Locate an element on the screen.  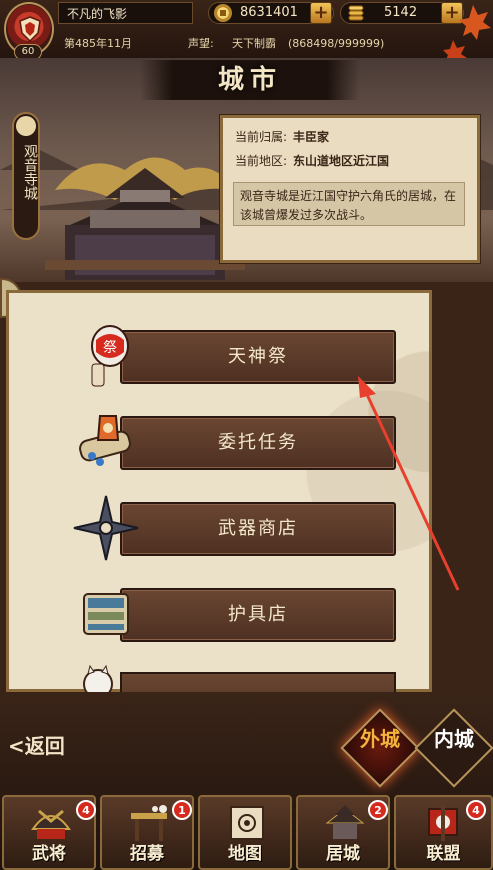
svg-text: 祭 is located at coordinates (110, 348).